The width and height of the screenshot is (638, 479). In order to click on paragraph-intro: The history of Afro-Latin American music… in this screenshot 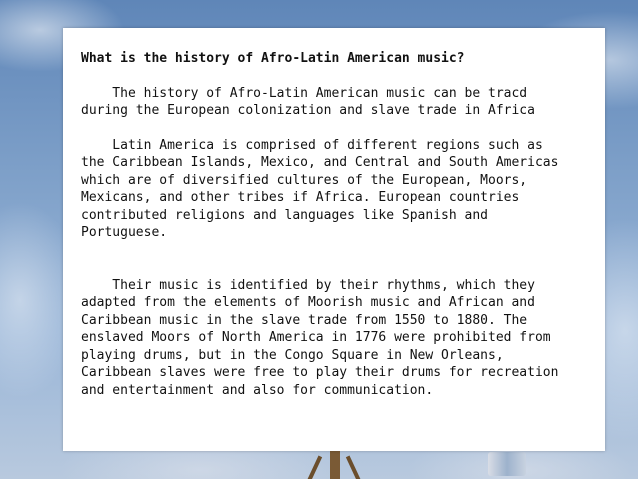, I will do `click(308, 102)`.